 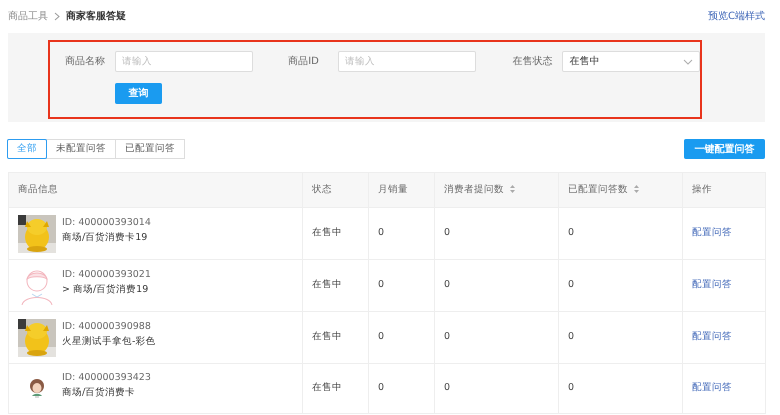 What do you see at coordinates (57, 16) in the screenshot?
I see `chevron-right-icon` at bounding box center [57, 16].